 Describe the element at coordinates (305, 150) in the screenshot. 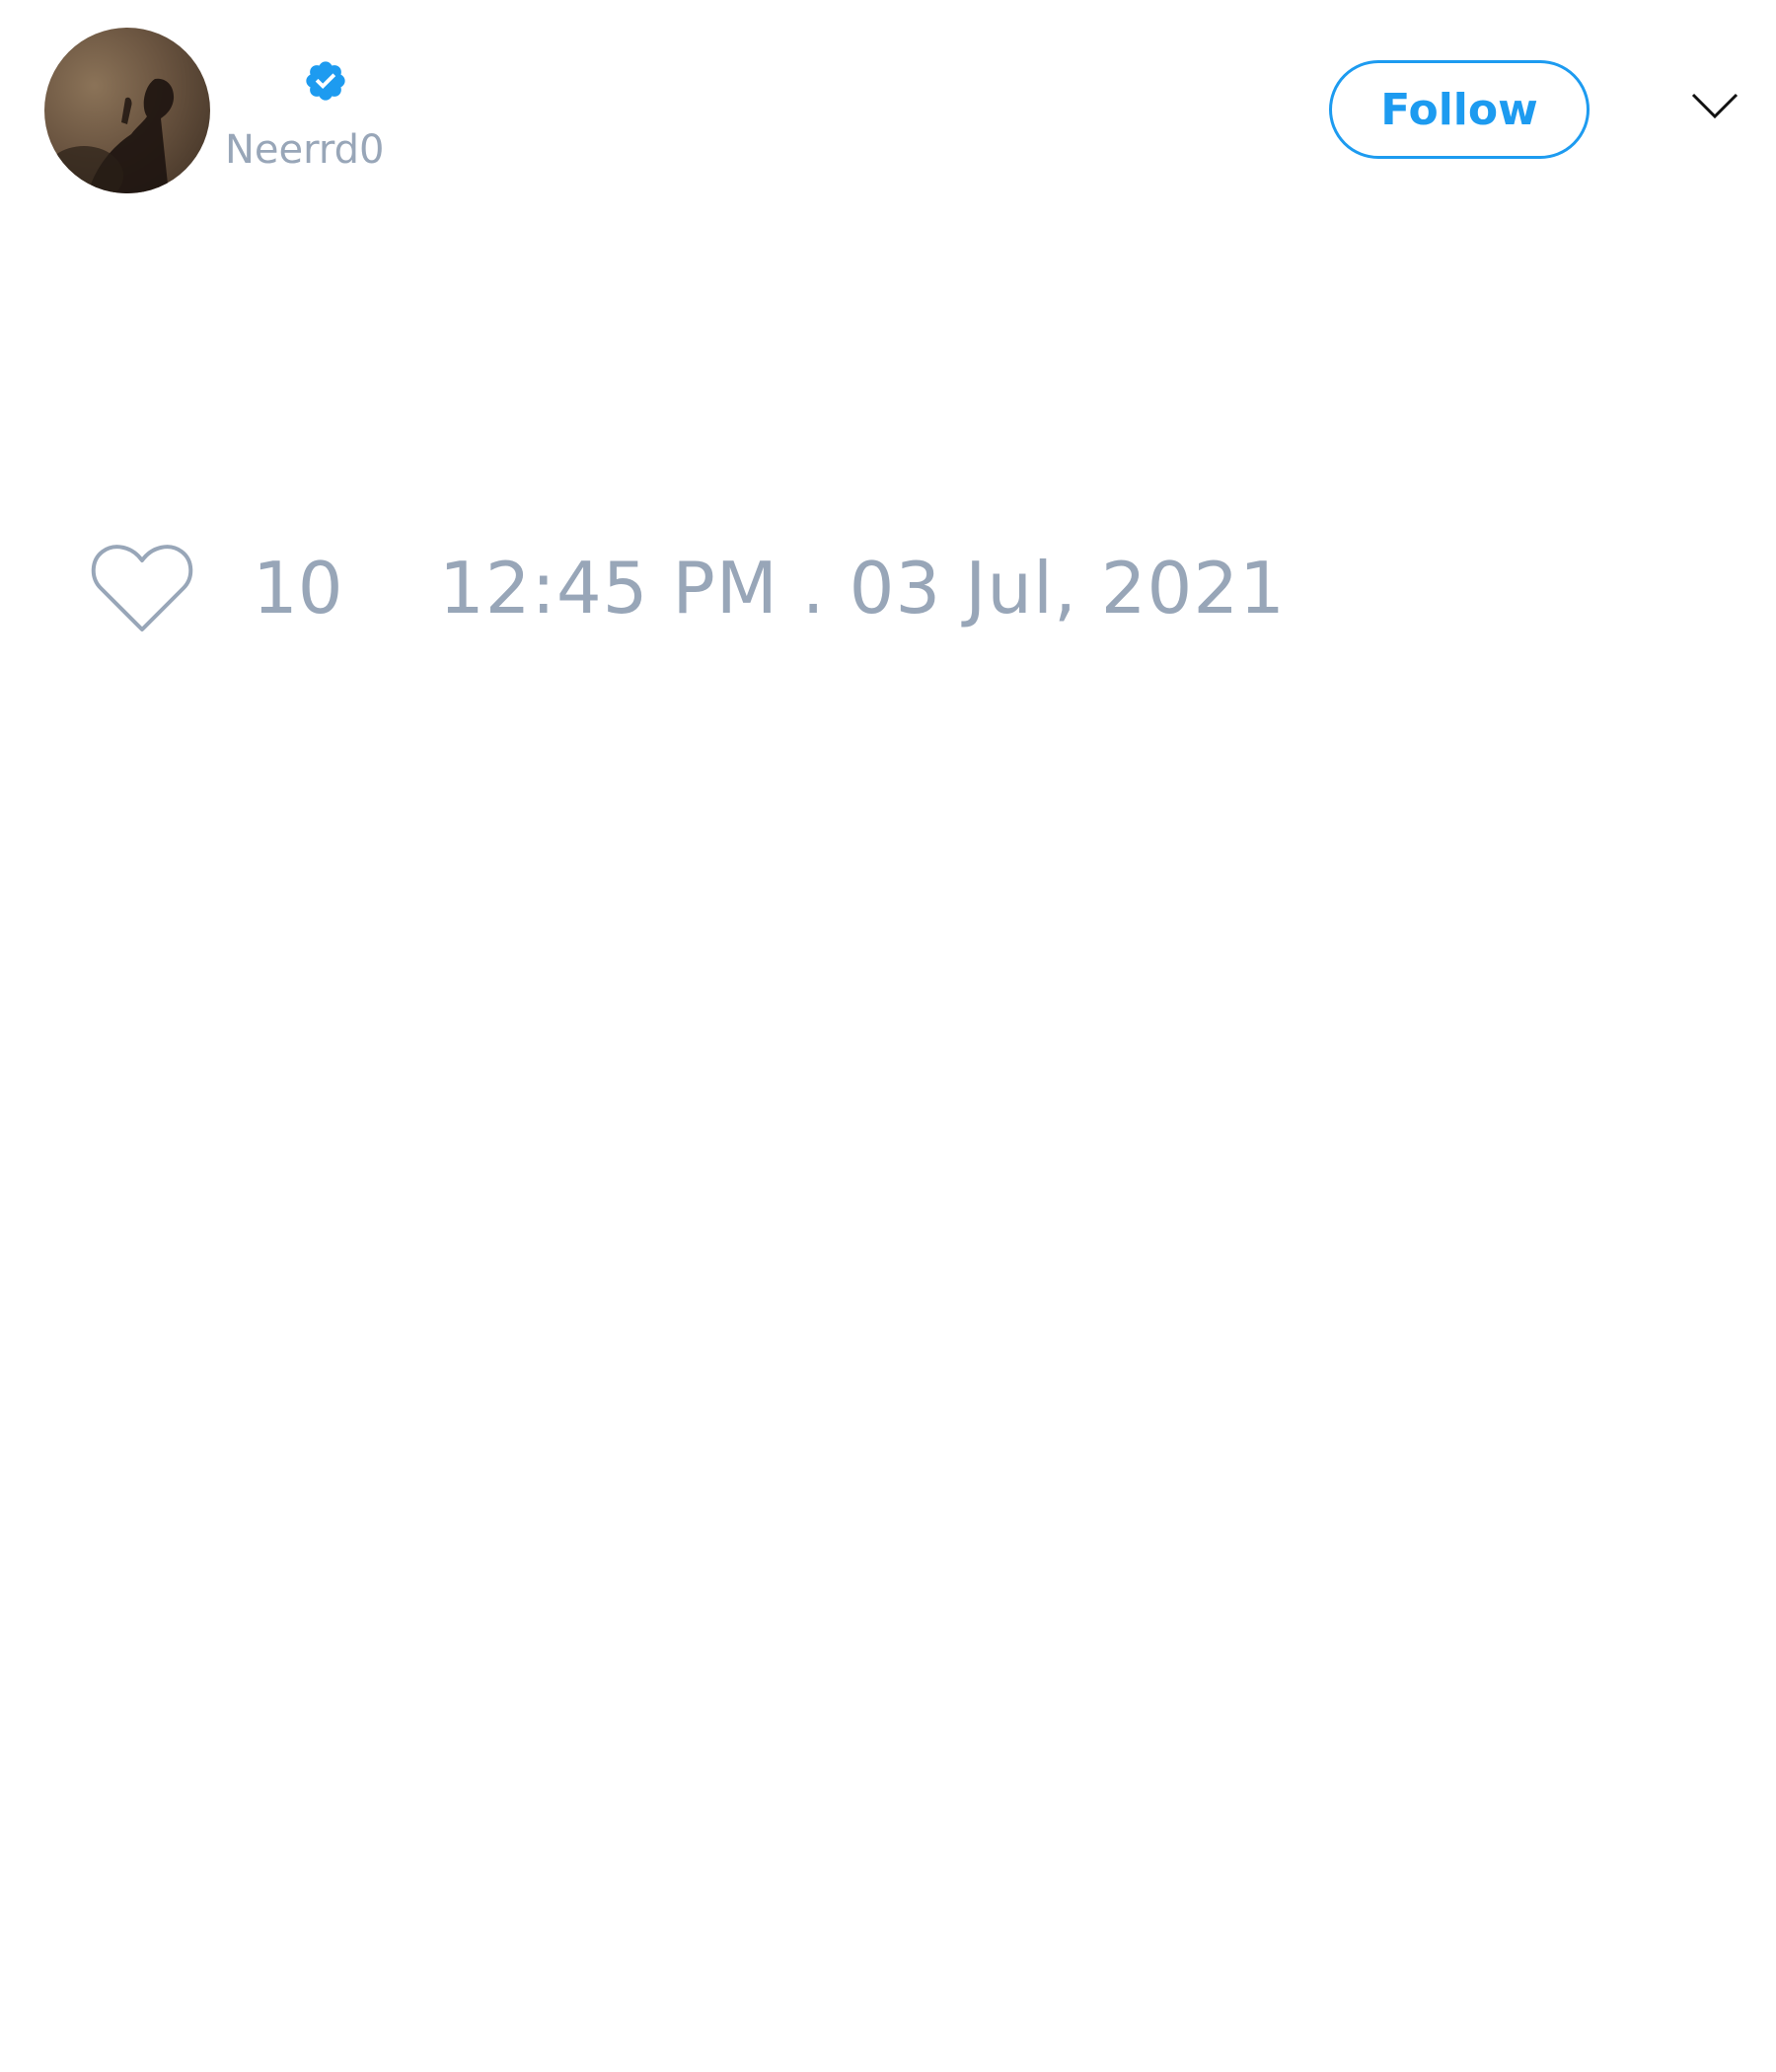

I see `author-handle: Neerrd0` at that location.